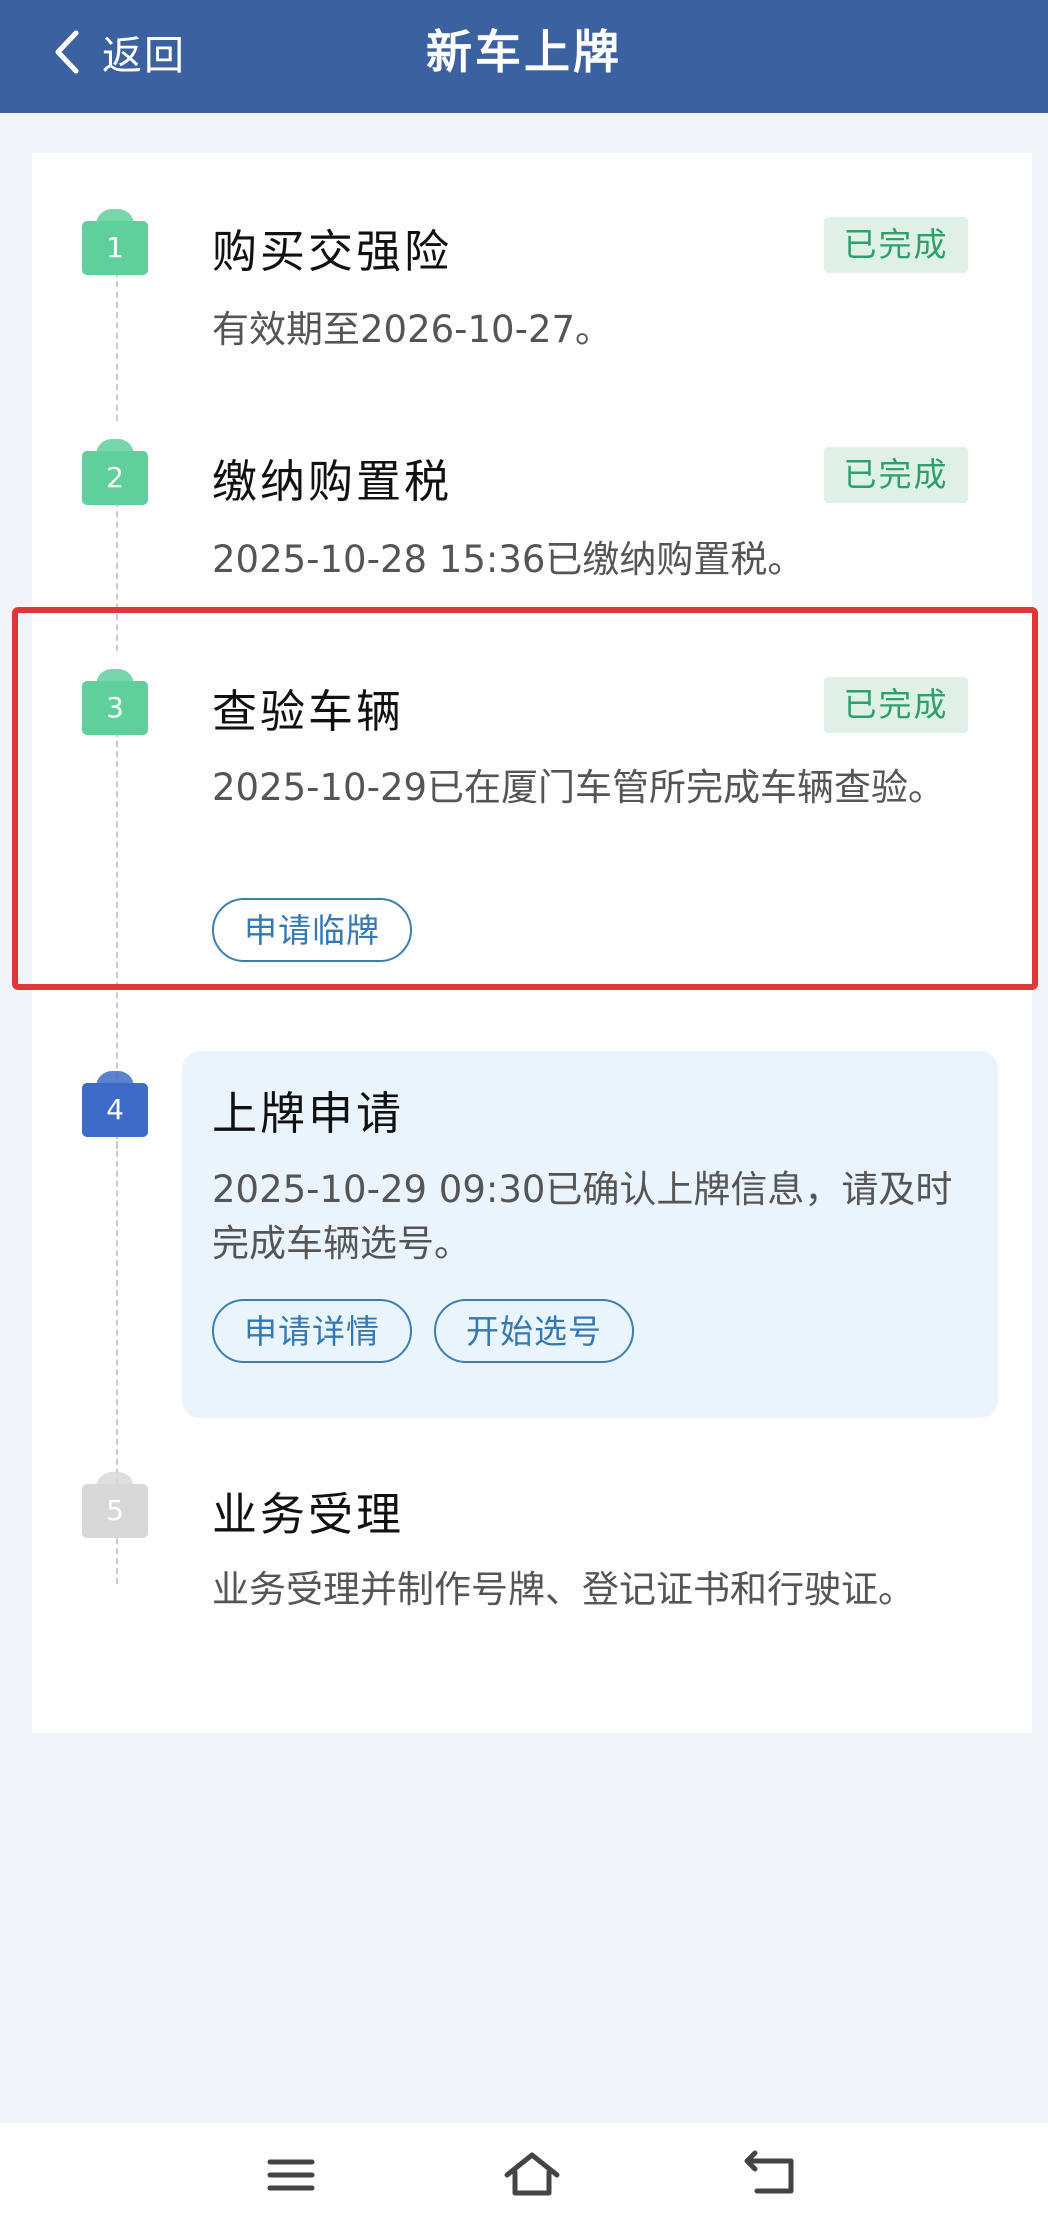 This screenshot has width=1048, height=2223. I want to click on top-bar: 返回 新车上牌, so click(524, 56).